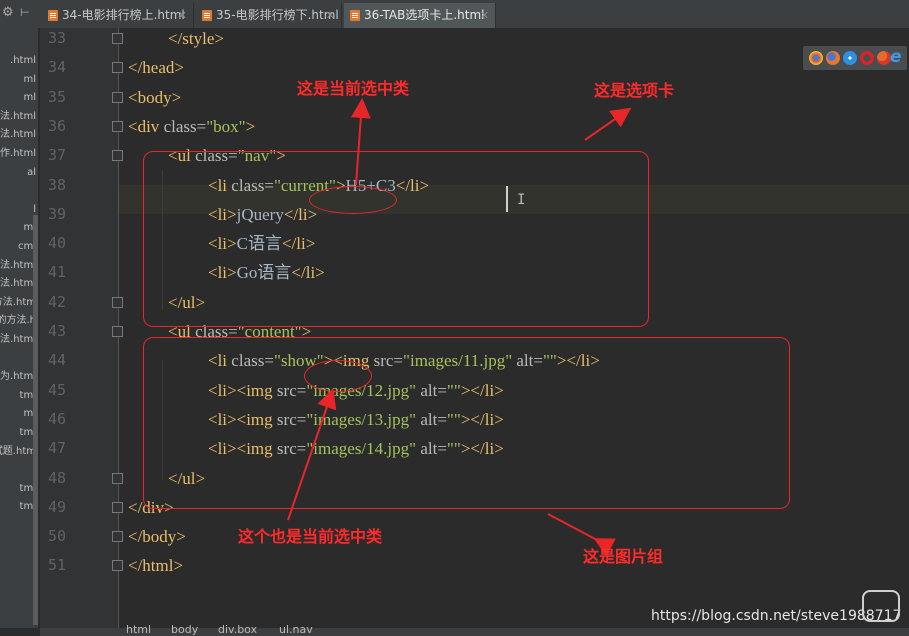 The height and width of the screenshot is (636, 909). Describe the element at coordinates (184, 630) in the screenshot. I see `breadcrumb-body: body` at that location.